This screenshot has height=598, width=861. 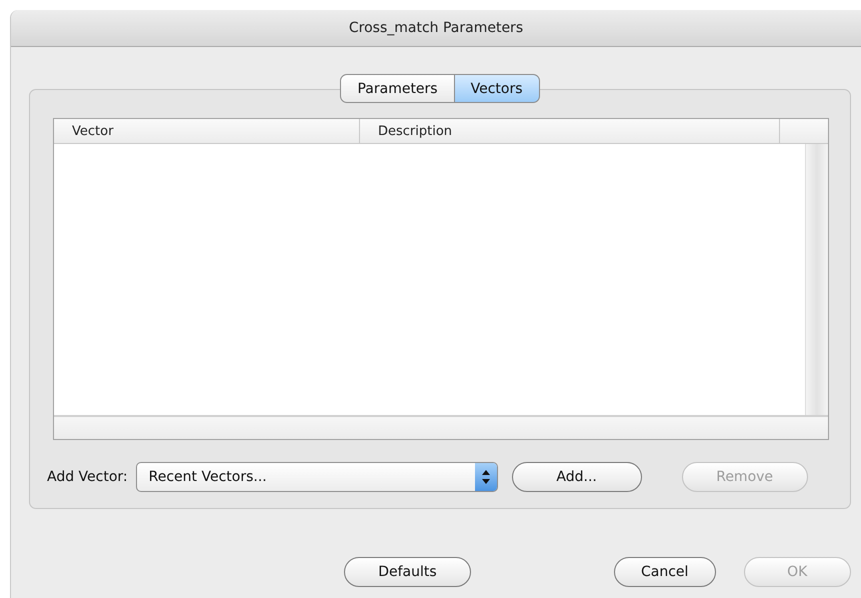 I want to click on stepper-icon, so click(x=485, y=477).